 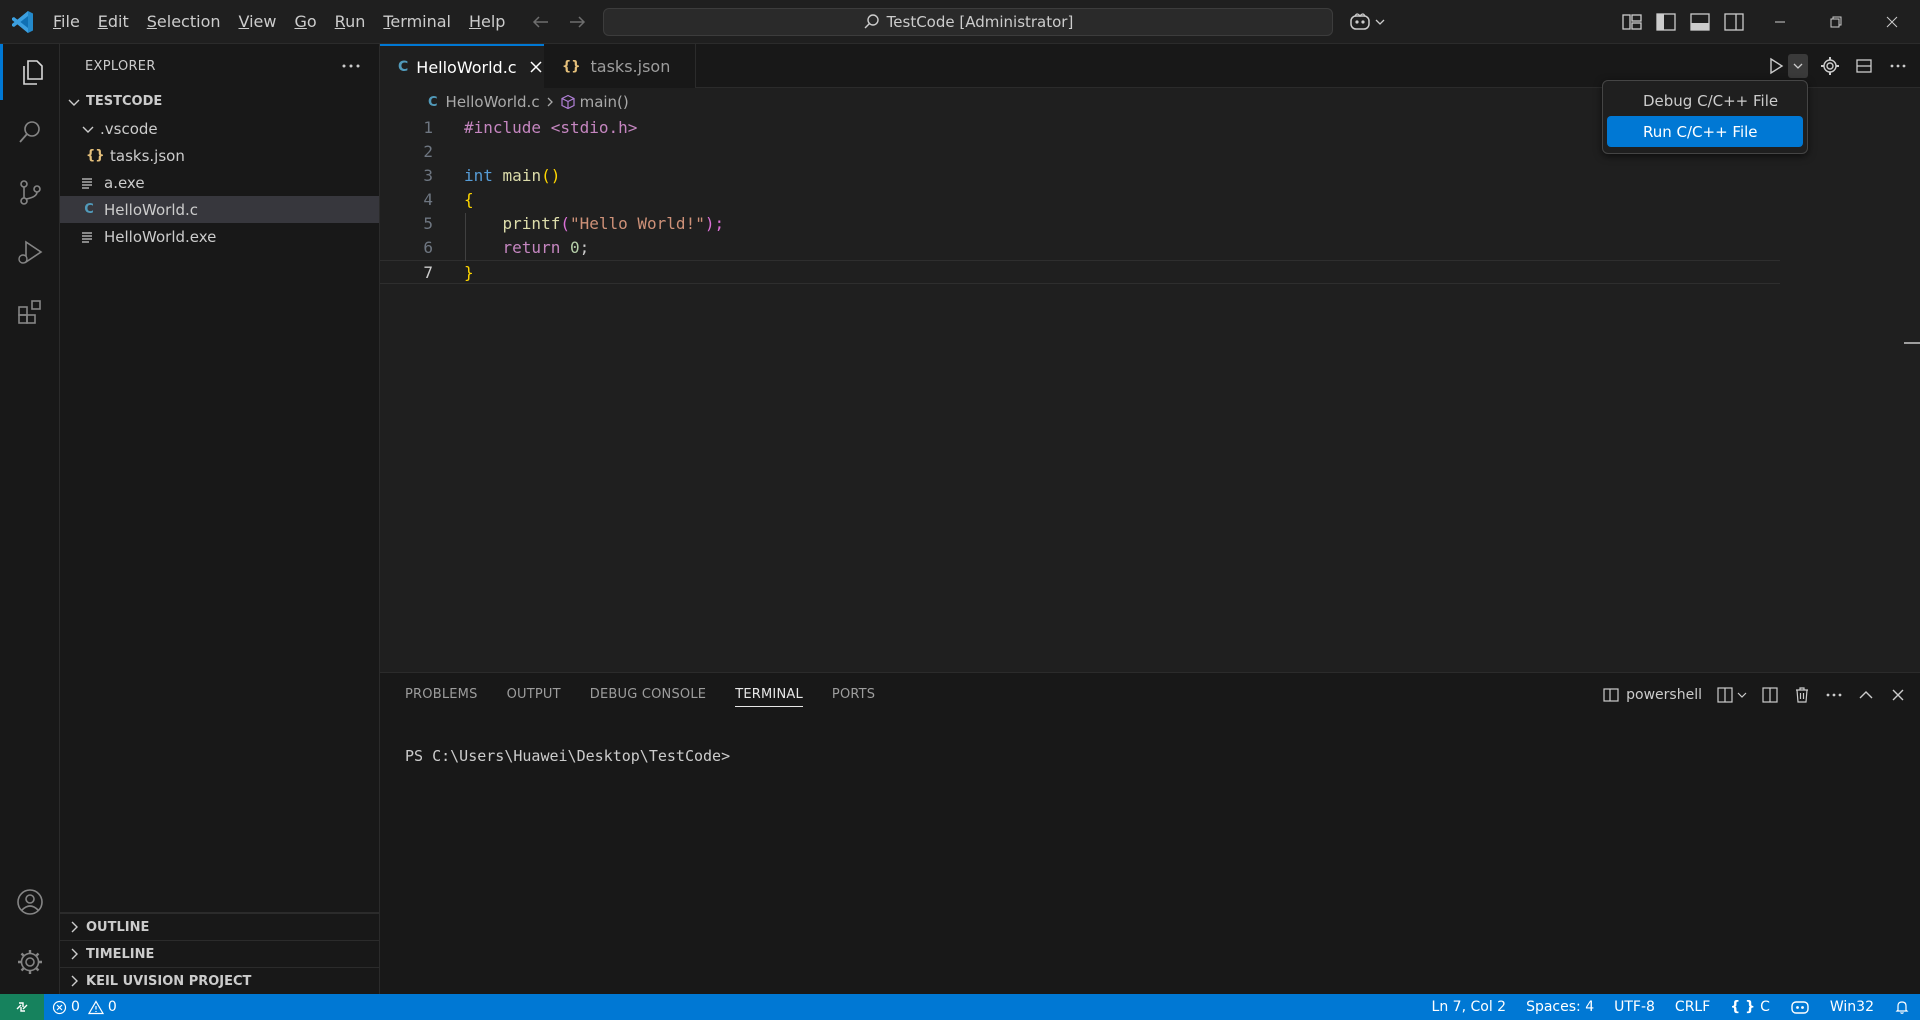 I want to click on code-line-6: 6 return 0;, so click(x=1080, y=248).